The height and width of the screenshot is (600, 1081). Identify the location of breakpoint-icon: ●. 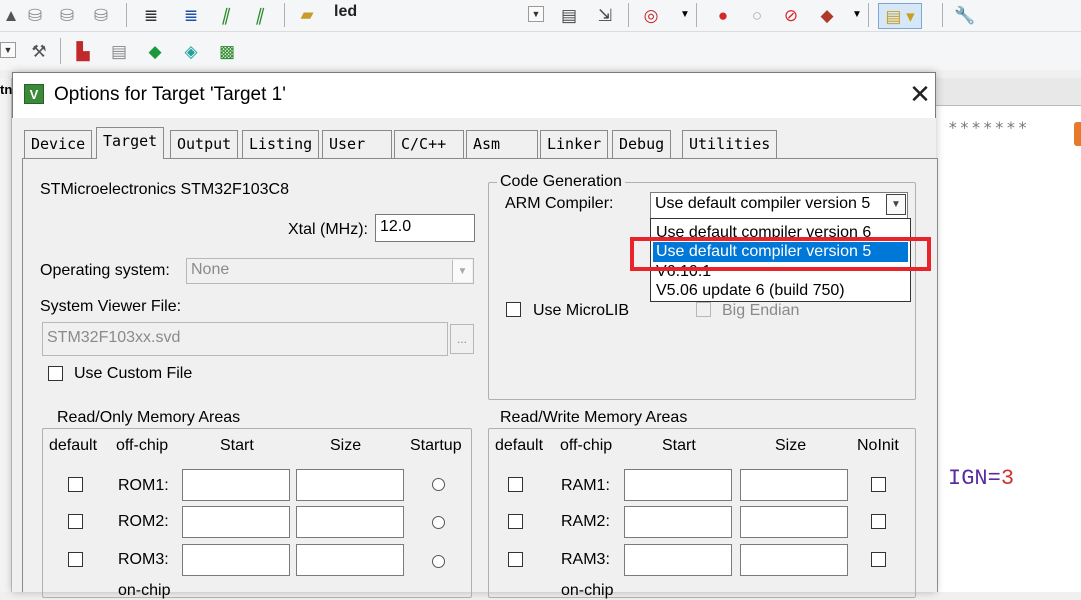
(723, 15).